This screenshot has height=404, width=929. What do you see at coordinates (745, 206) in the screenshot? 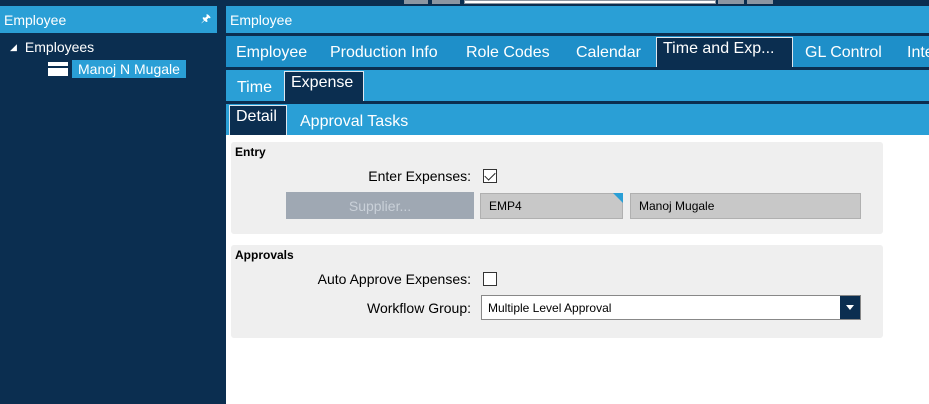
I see `supplier-name-field: Manoj Mugale` at bounding box center [745, 206].